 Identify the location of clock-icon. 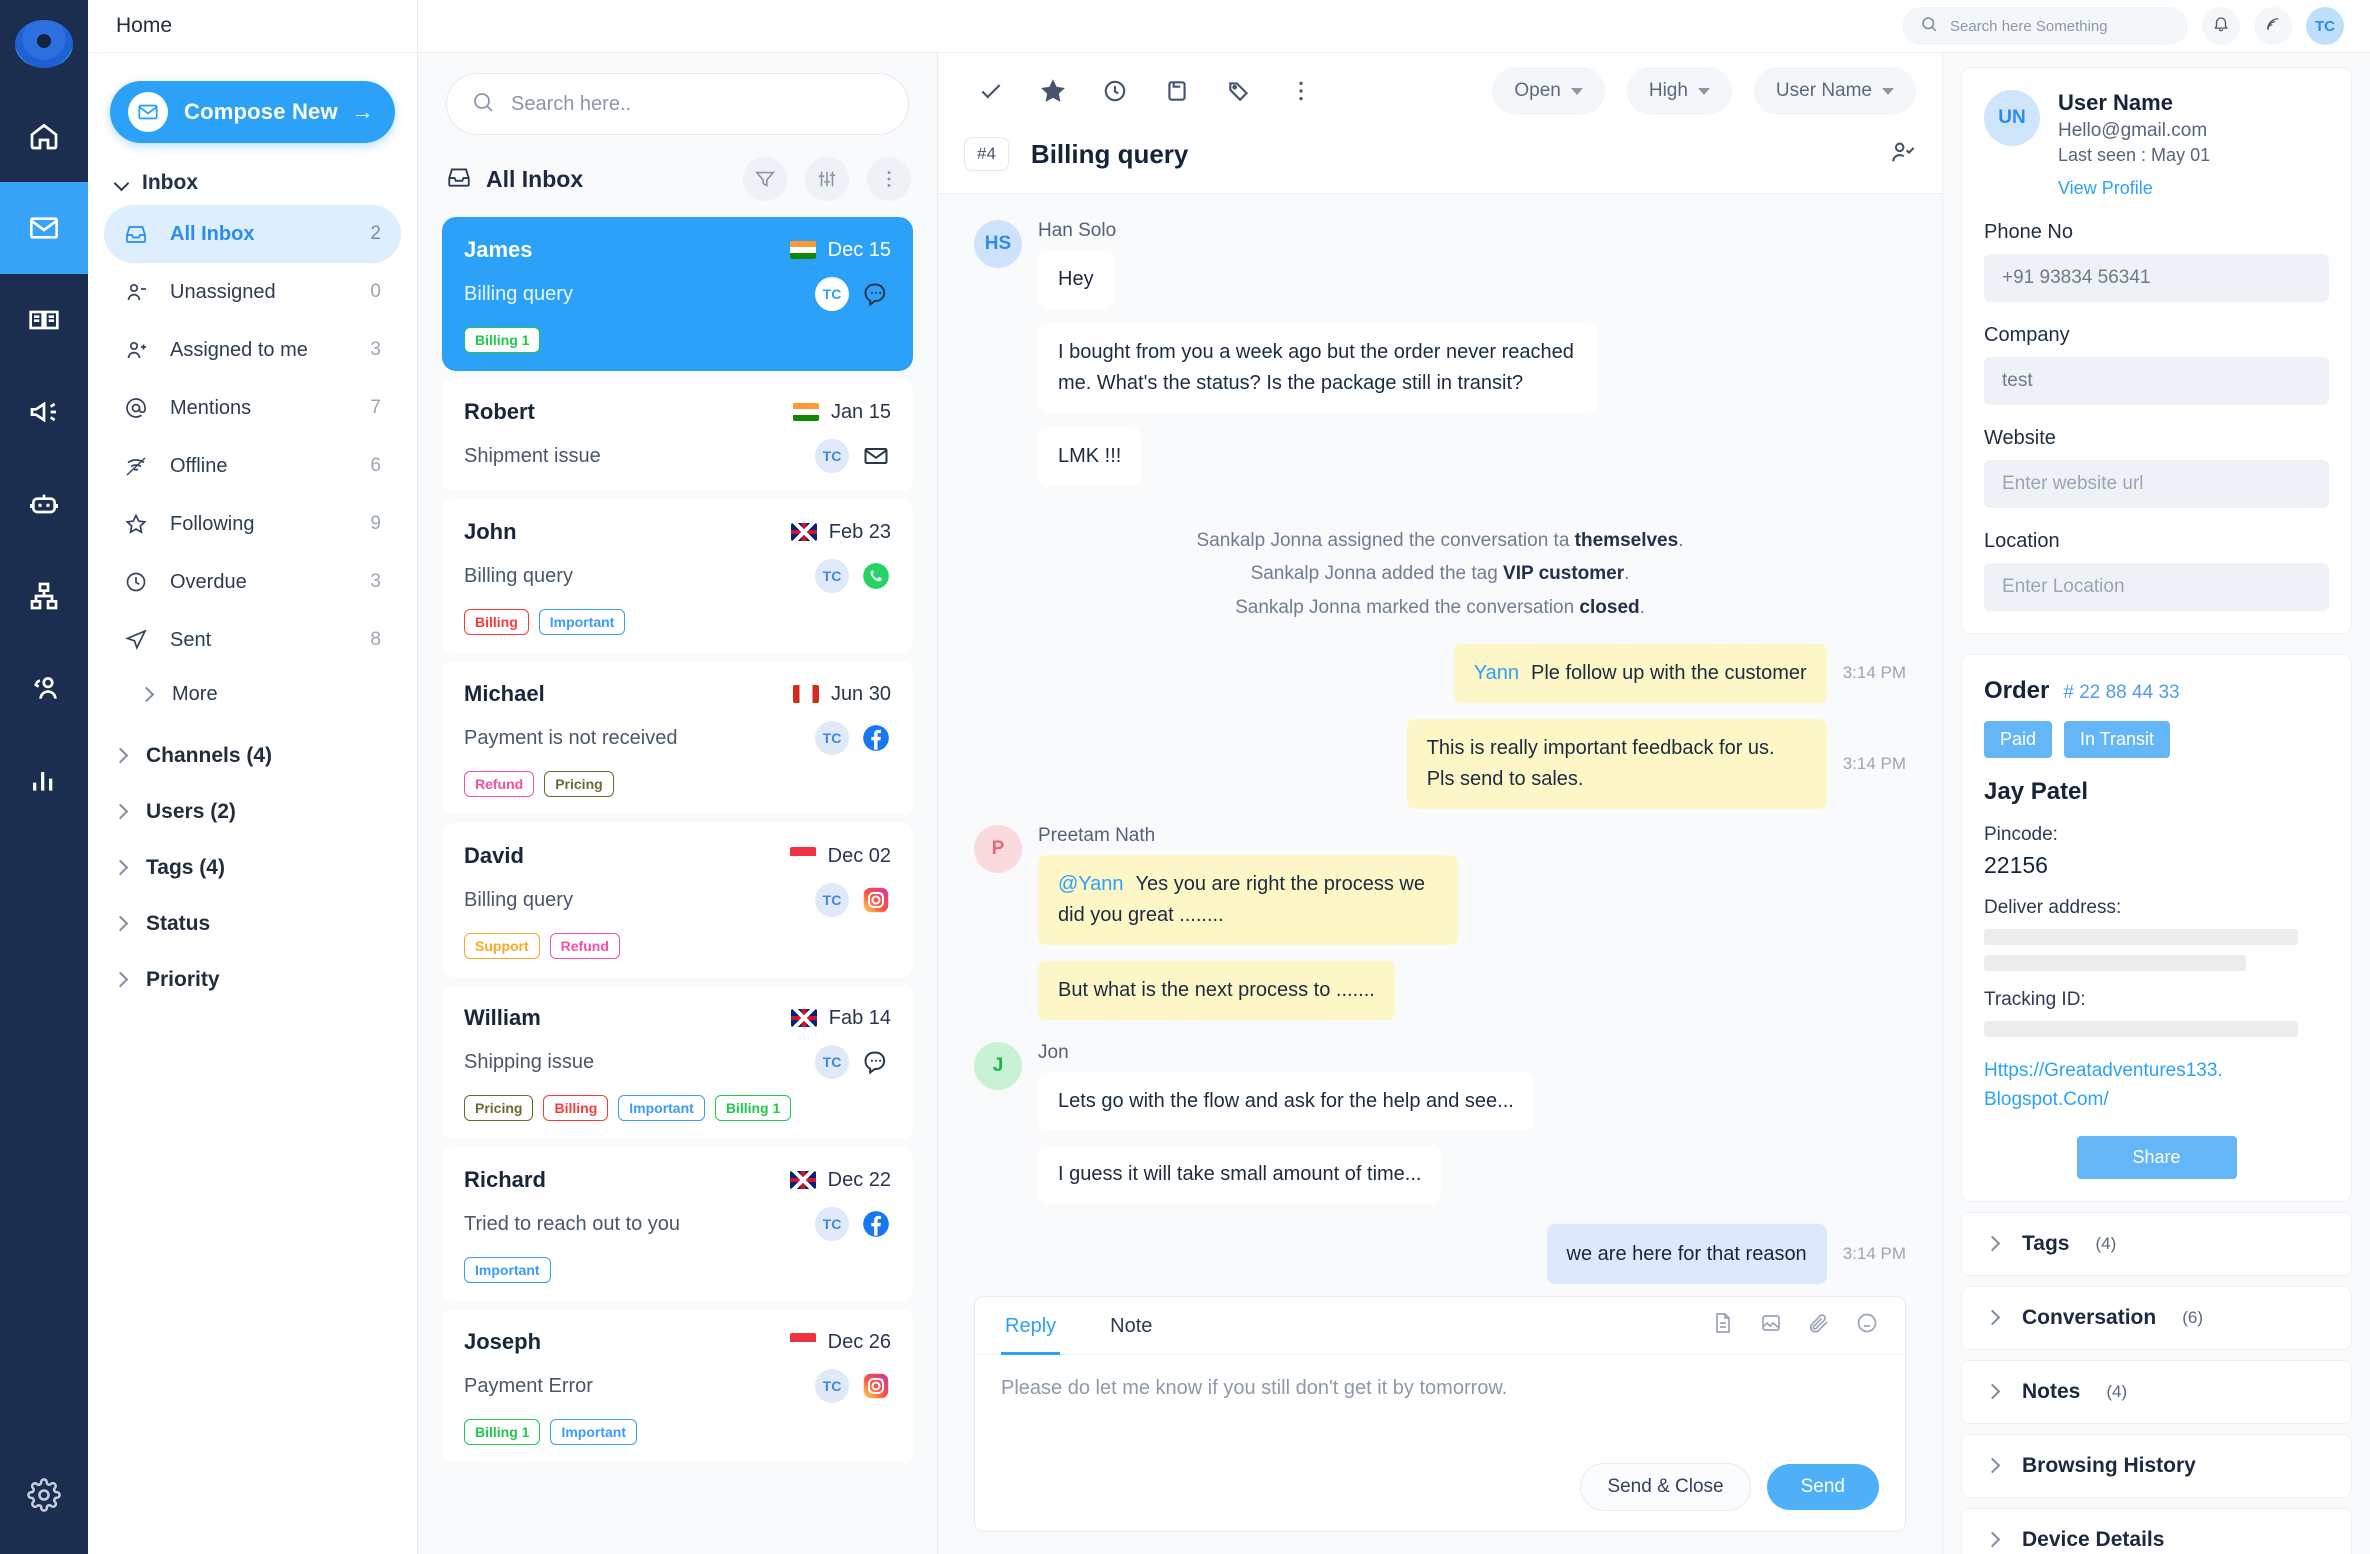
(1115, 91).